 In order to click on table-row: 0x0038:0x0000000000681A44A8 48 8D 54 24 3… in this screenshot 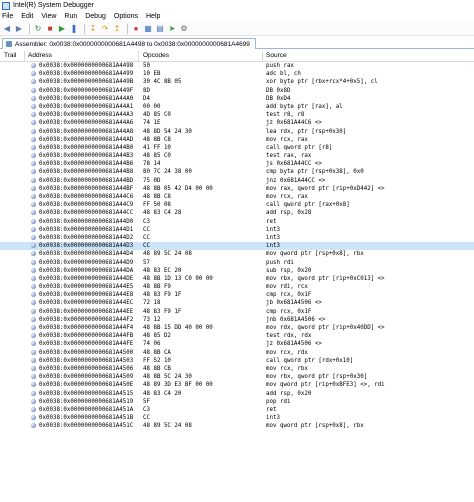, I will do `click(237, 132)`.